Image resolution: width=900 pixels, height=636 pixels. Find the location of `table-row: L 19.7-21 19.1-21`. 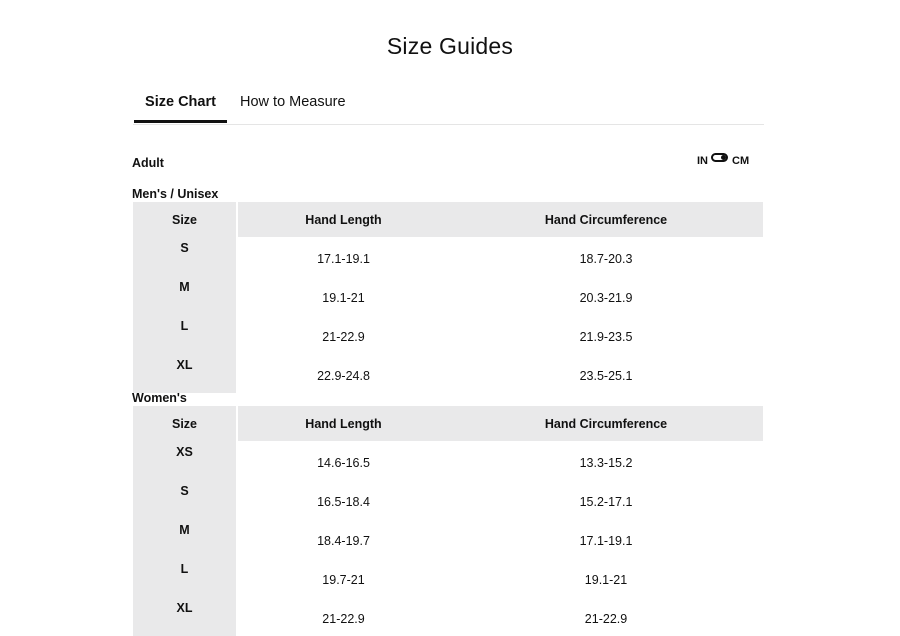

table-row: L 19.7-21 19.1-21 is located at coordinates (448, 577).